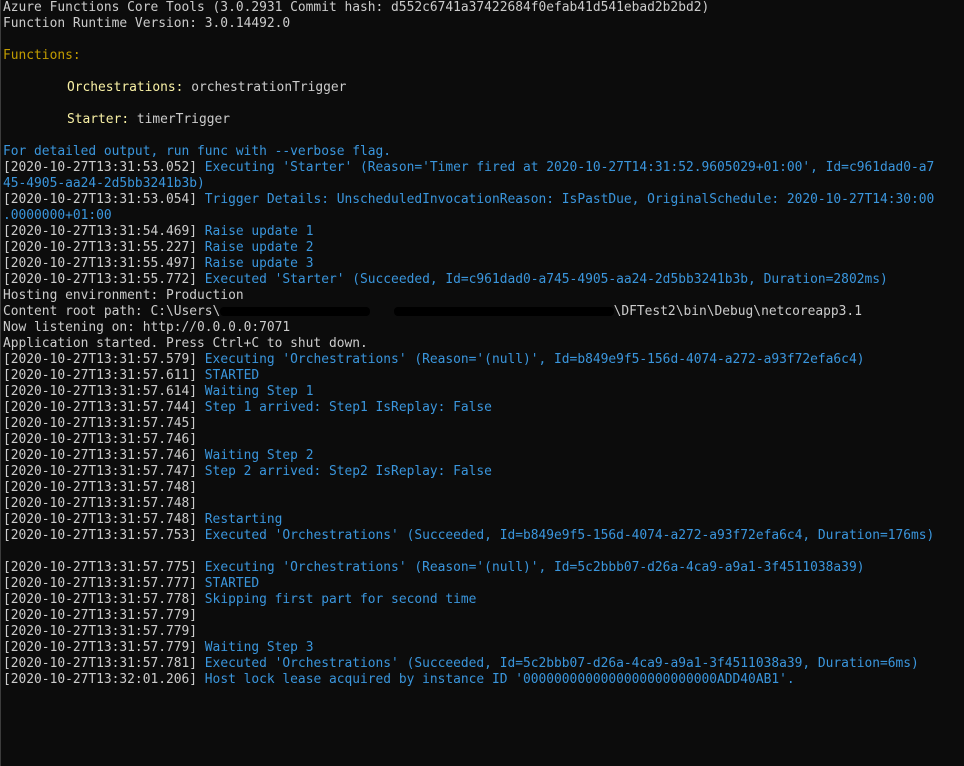 This screenshot has width=964, height=766. What do you see at coordinates (483, 232) in the screenshot?
I see `log-line: [2020-10-27T13:31:54.469] Raise update 1` at bounding box center [483, 232].